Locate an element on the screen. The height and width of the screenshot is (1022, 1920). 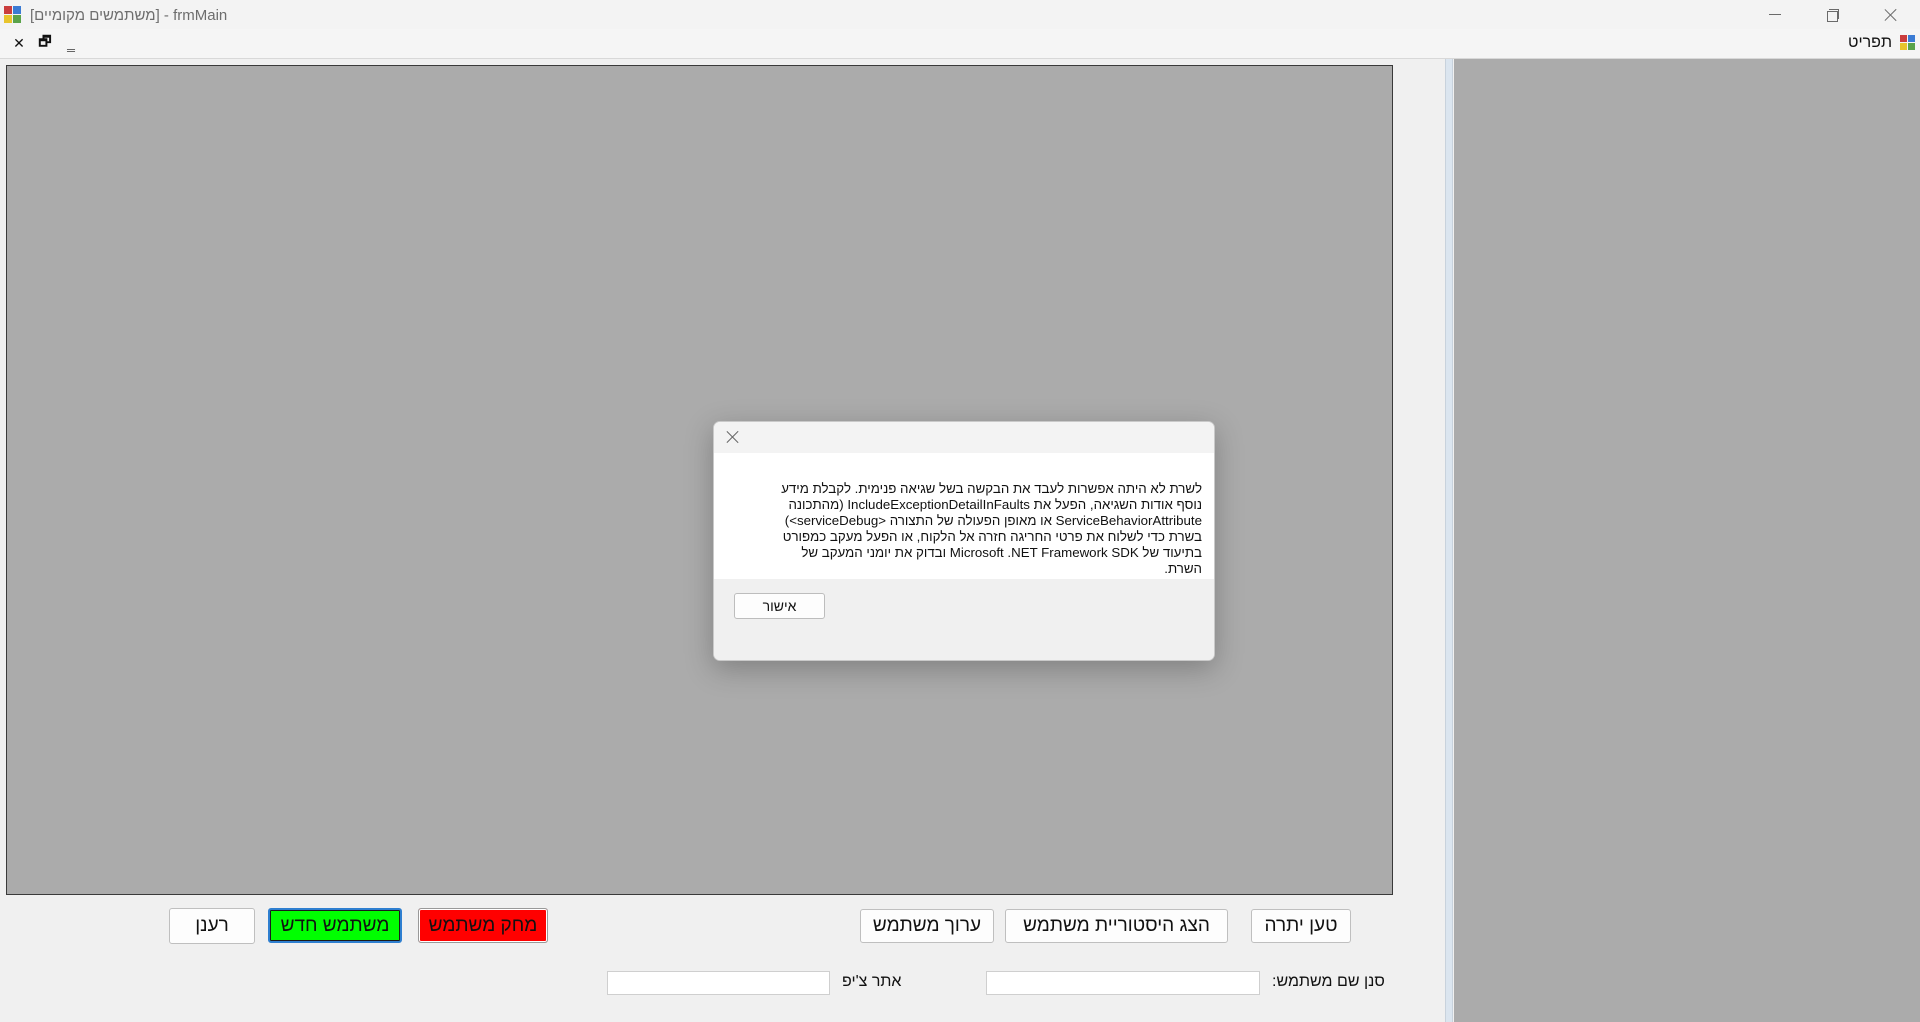
app-icon is located at coordinates (13, 15).